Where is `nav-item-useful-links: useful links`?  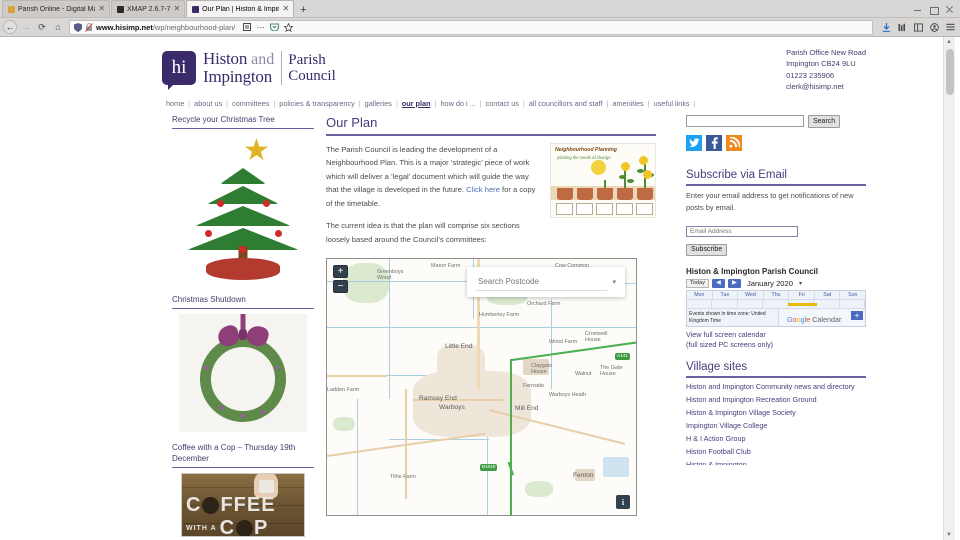
nav-item-useful-links: useful links is located at coordinates (672, 103).